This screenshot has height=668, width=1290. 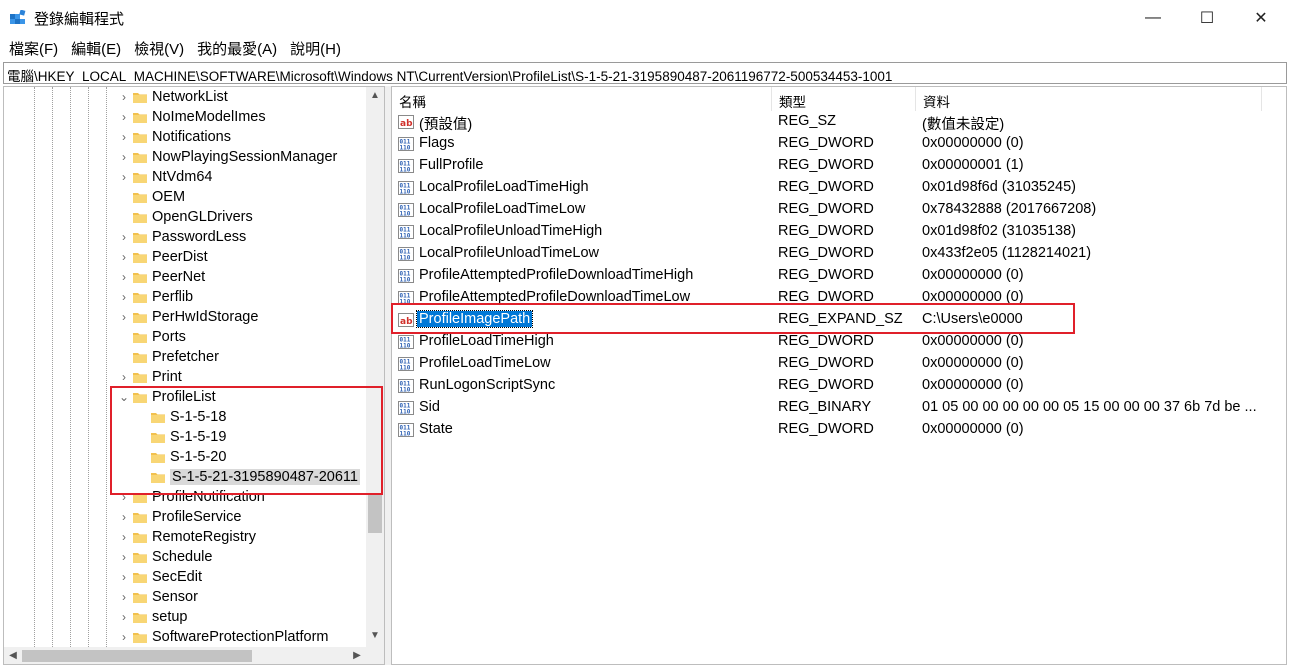 I want to click on column-header-type: 類型, so click(x=844, y=99).